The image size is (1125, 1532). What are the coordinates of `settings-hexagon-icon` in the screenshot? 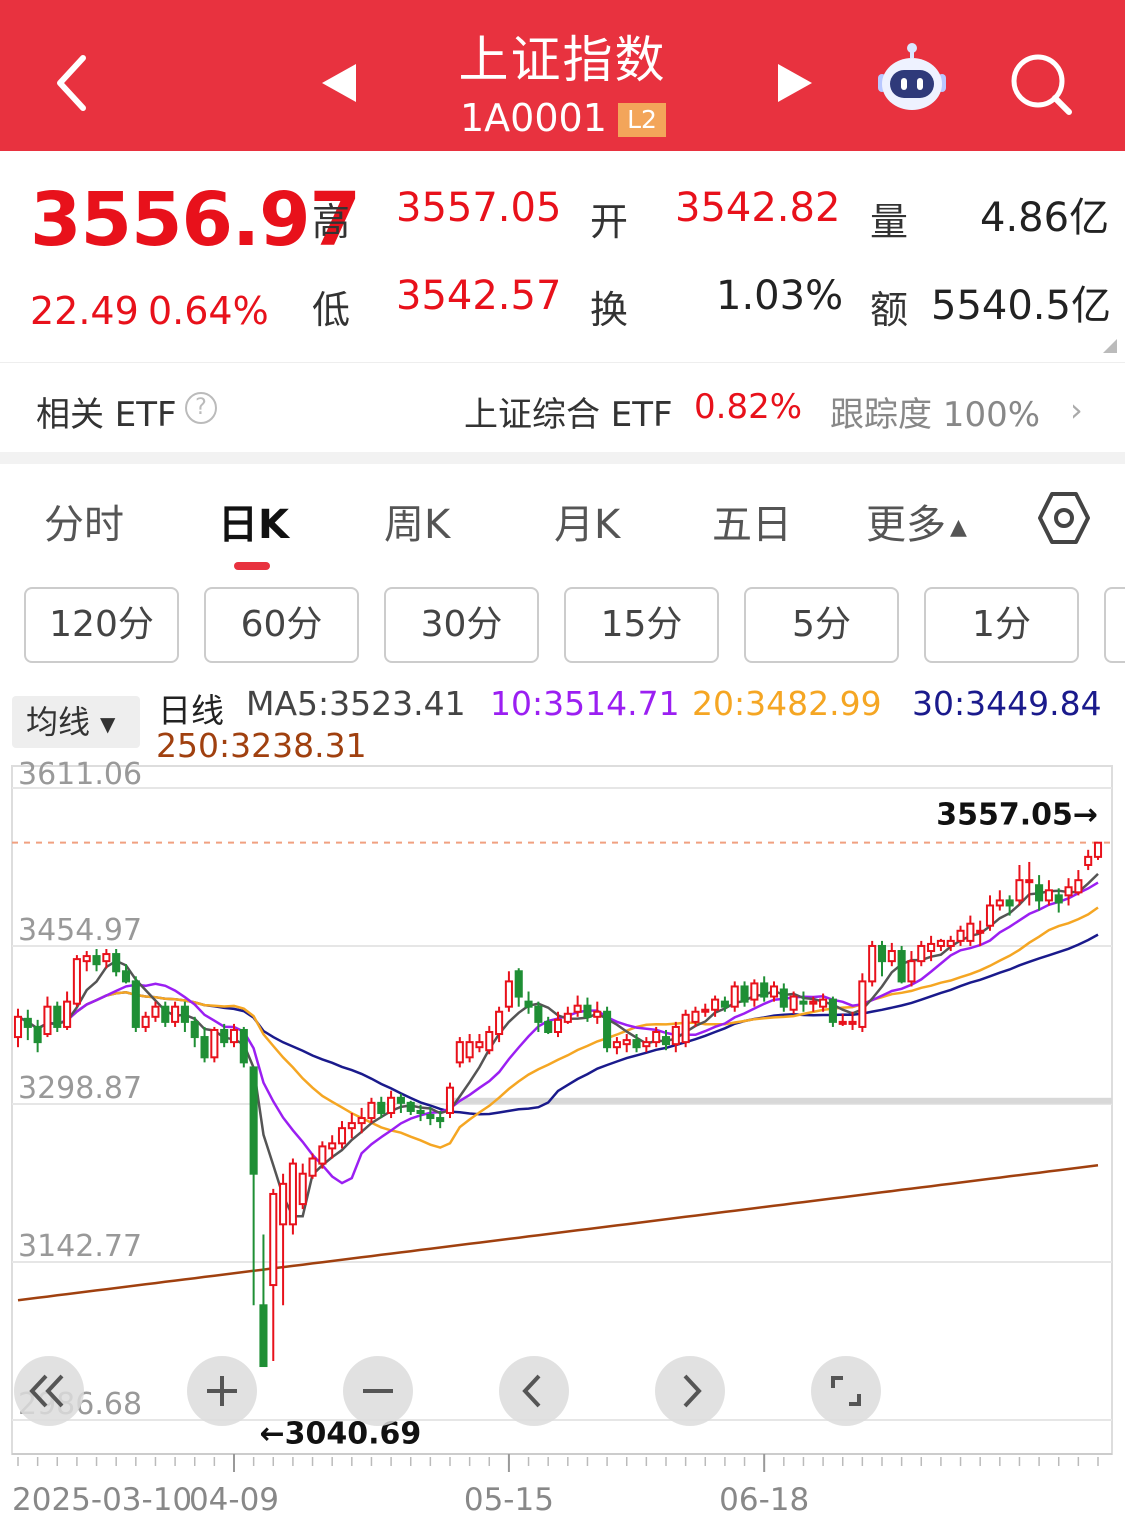 It's located at (1064, 518).